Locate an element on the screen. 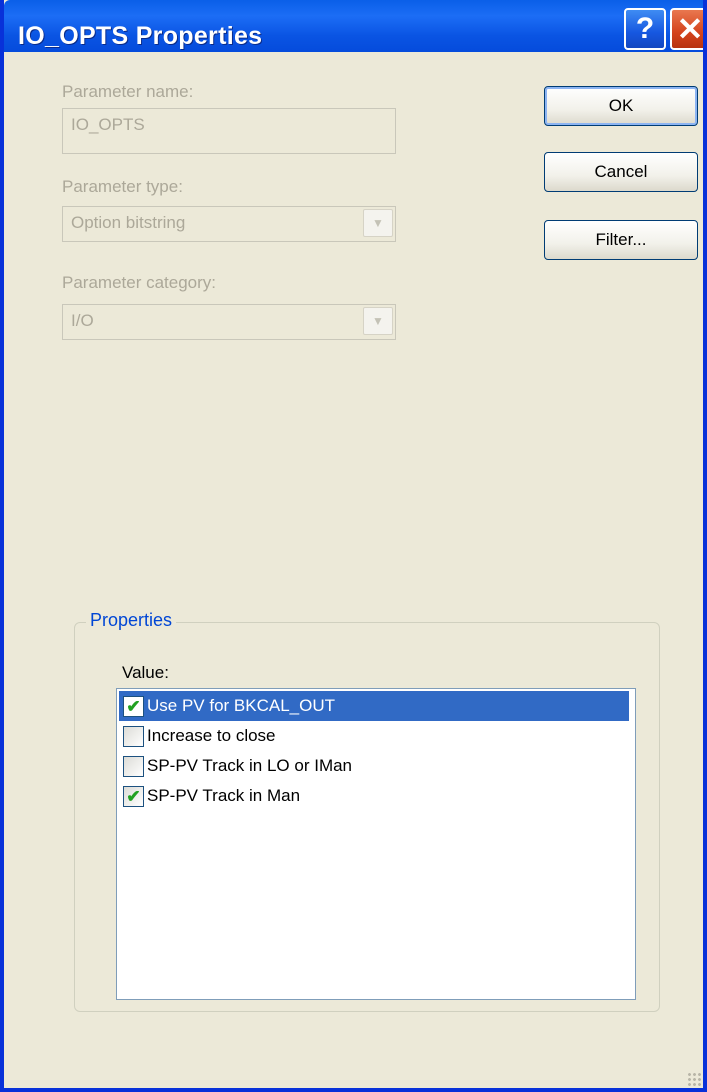 This screenshot has width=707, height=1092. ok-button-label: OK is located at coordinates (621, 105).